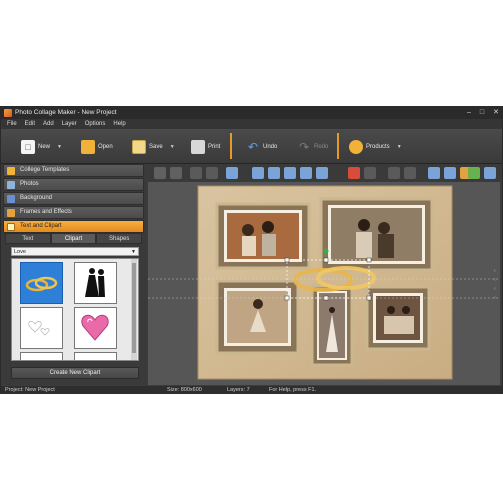  What do you see at coordinates (312, 147) in the screenshot?
I see `redo-button: ↷ Redo` at bounding box center [312, 147].